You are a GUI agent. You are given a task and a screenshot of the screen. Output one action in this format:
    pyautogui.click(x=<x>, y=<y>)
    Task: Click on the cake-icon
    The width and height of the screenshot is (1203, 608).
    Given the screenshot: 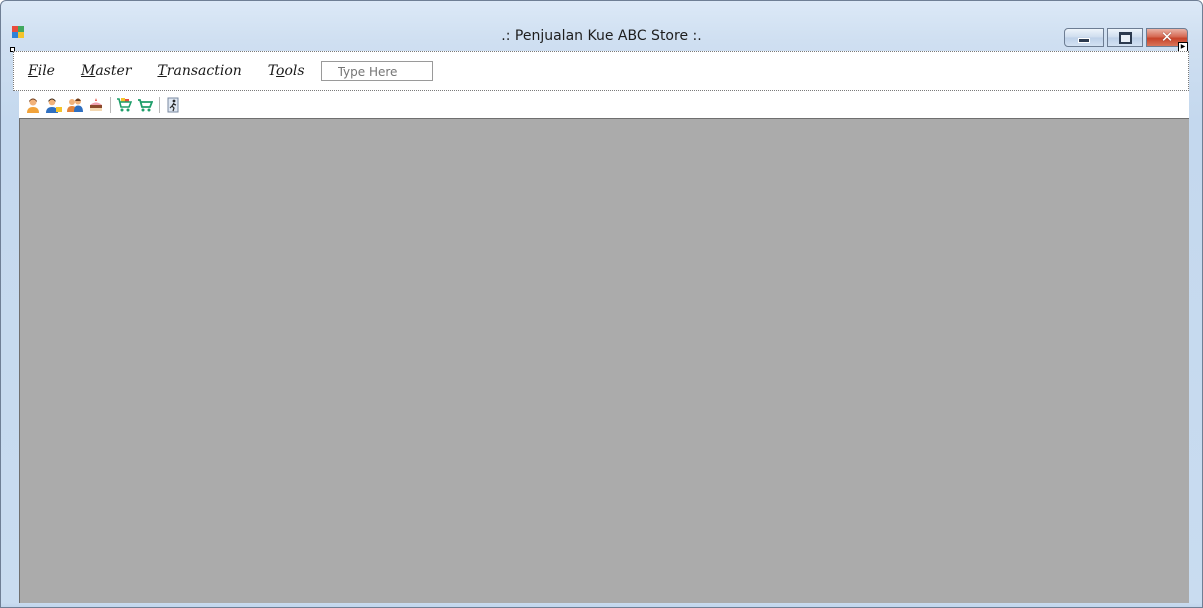 What is the action you would take?
    pyautogui.click(x=96, y=104)
    